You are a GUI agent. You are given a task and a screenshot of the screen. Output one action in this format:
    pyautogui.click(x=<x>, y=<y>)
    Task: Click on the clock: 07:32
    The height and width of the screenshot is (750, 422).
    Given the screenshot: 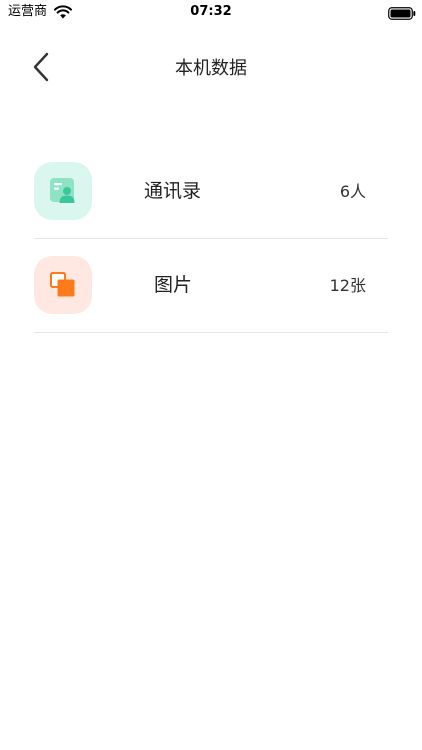 What is the action you would take?
    pyautogui.click(x=211, y=11)
    